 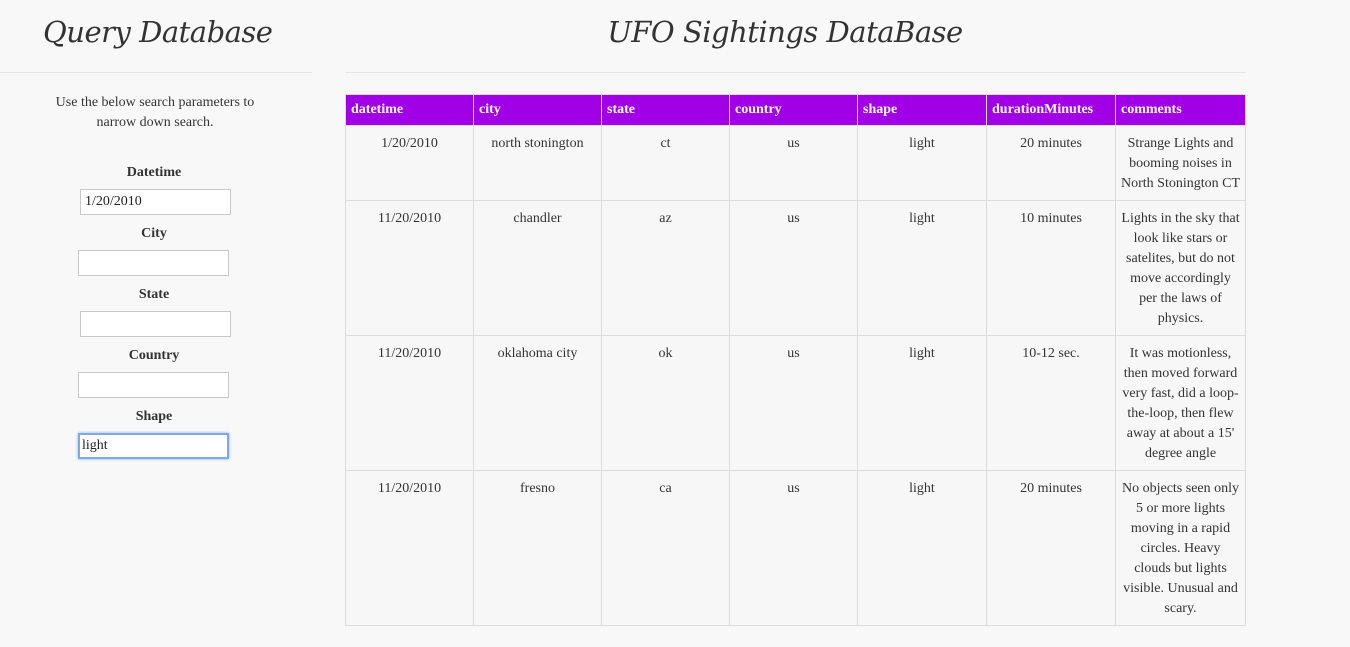 I want to click on cell-state: ok, so click(x=665, y=403).